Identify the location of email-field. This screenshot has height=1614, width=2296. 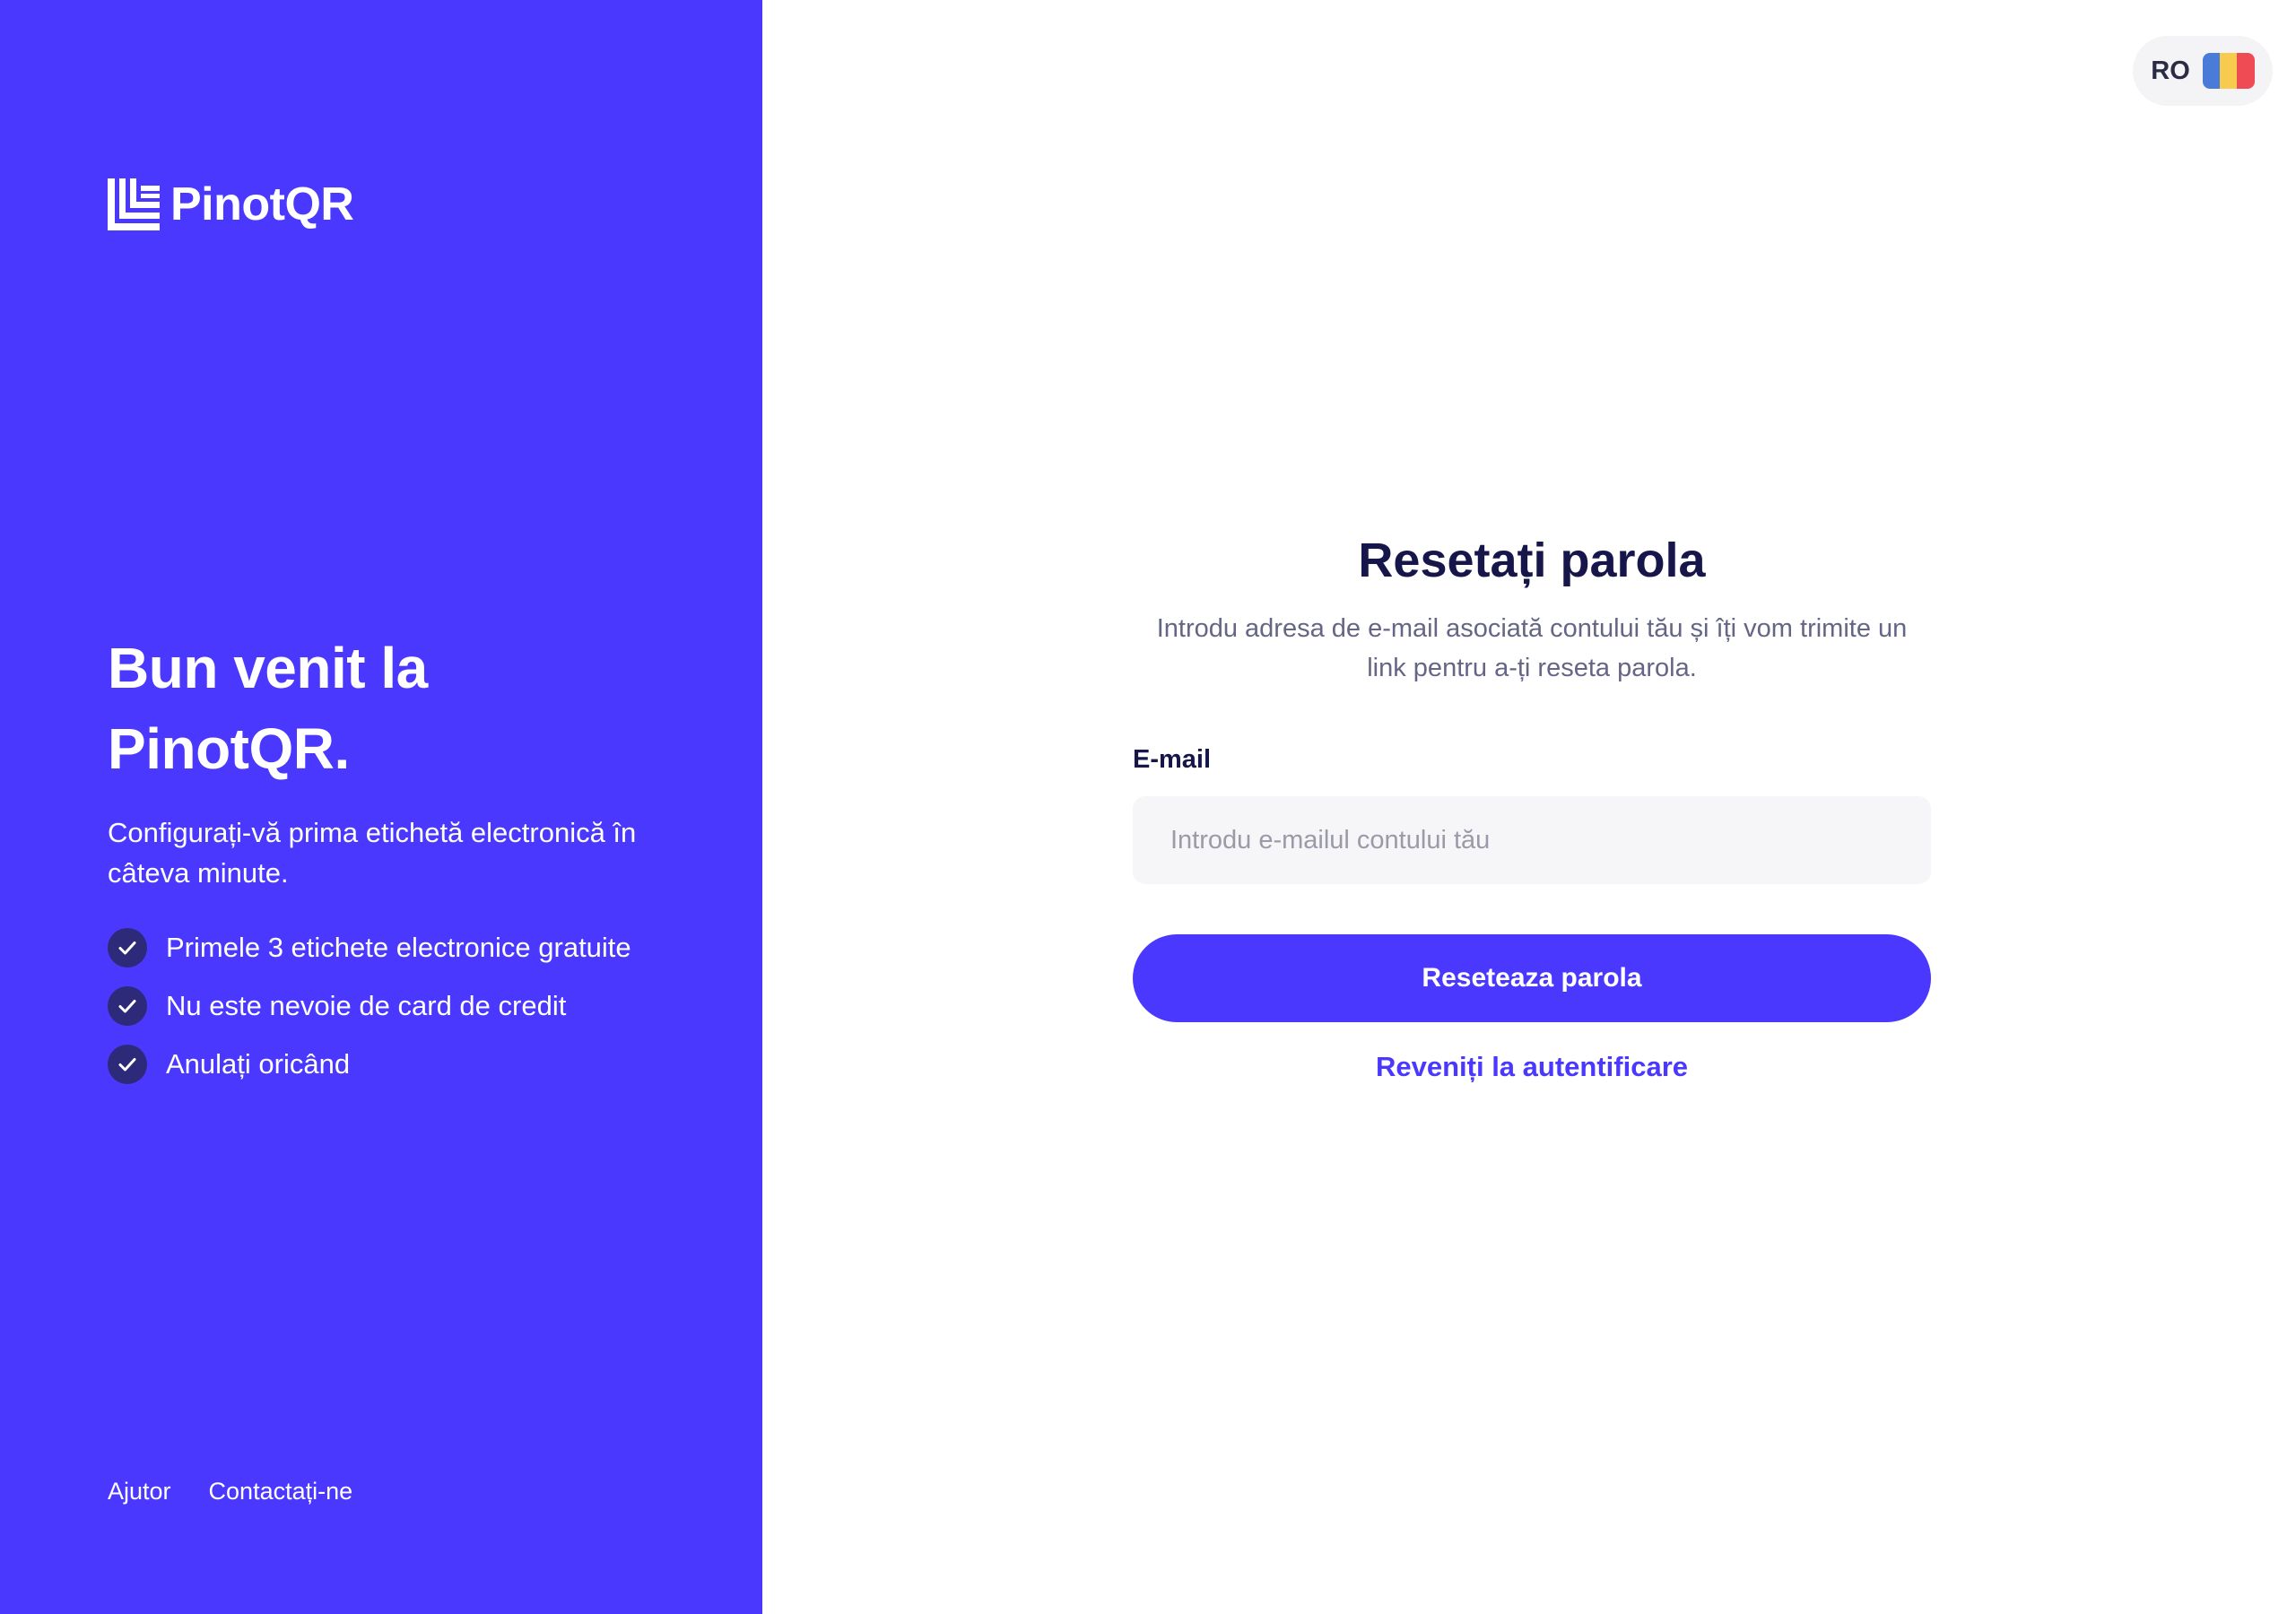
(1532, 840).